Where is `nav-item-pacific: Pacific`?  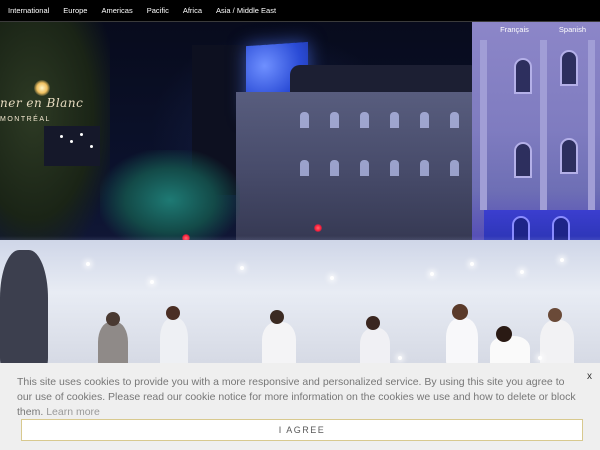 nav-item-pacific: Pacific is located at coordinates (158, 10).